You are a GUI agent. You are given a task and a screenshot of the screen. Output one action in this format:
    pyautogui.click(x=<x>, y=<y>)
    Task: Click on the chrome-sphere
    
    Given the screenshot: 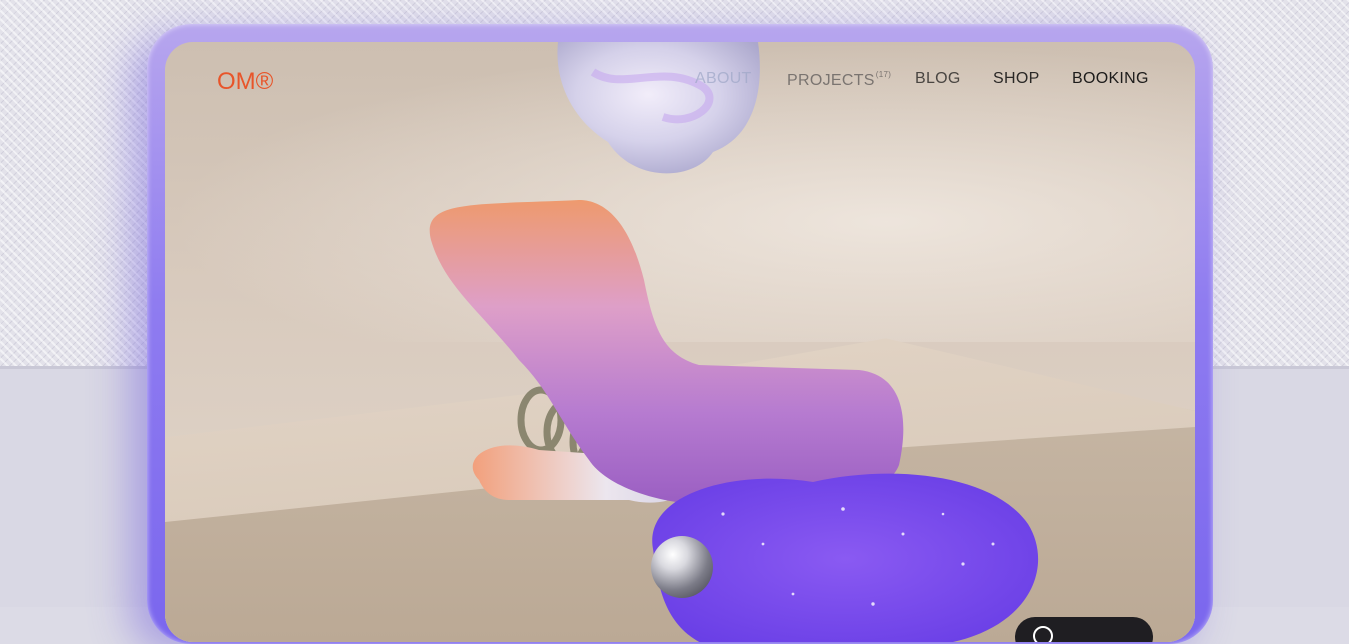 What is the action you would take?
    pyautogui.click(x=682, y=567)
    